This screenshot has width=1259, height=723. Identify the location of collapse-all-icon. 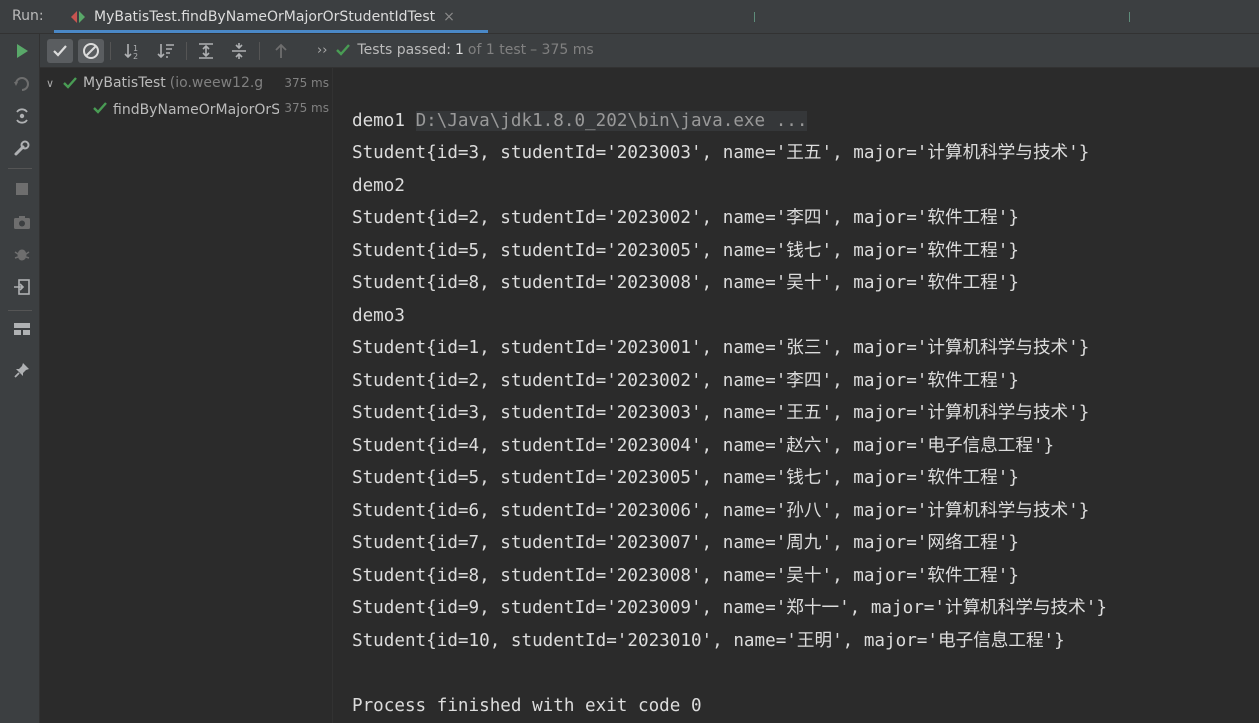
(239, 51).